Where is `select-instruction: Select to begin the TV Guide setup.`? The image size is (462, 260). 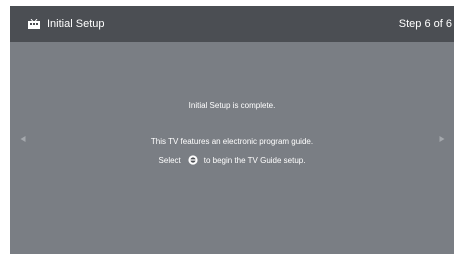 select-instruction: Select to begin the TV Guide setup. is located at coordinates (232, 160).